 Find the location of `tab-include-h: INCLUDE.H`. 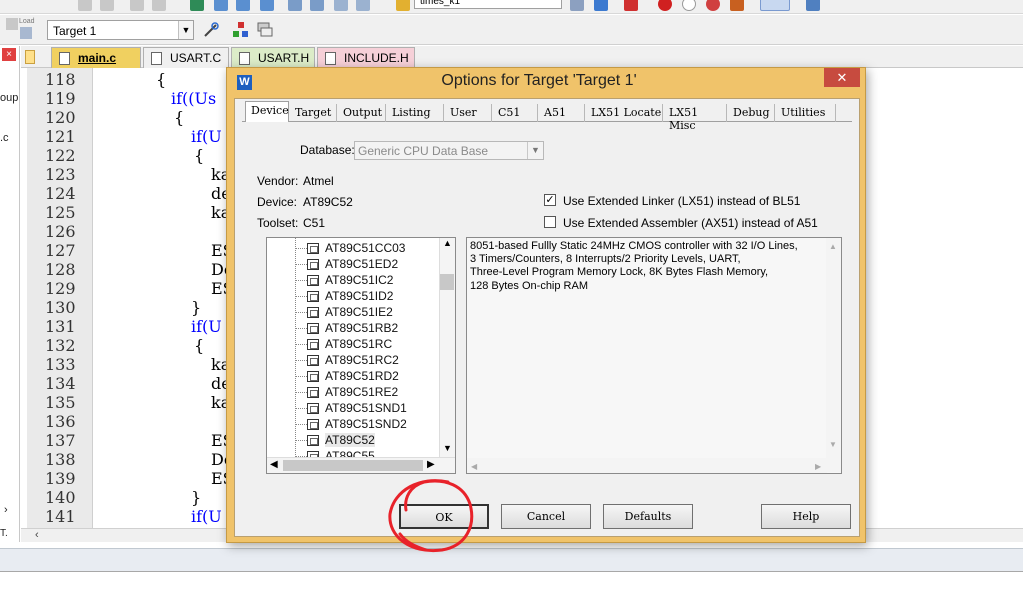

tab-include-h: INCLUDE.H is located at coordinates (366, 57).